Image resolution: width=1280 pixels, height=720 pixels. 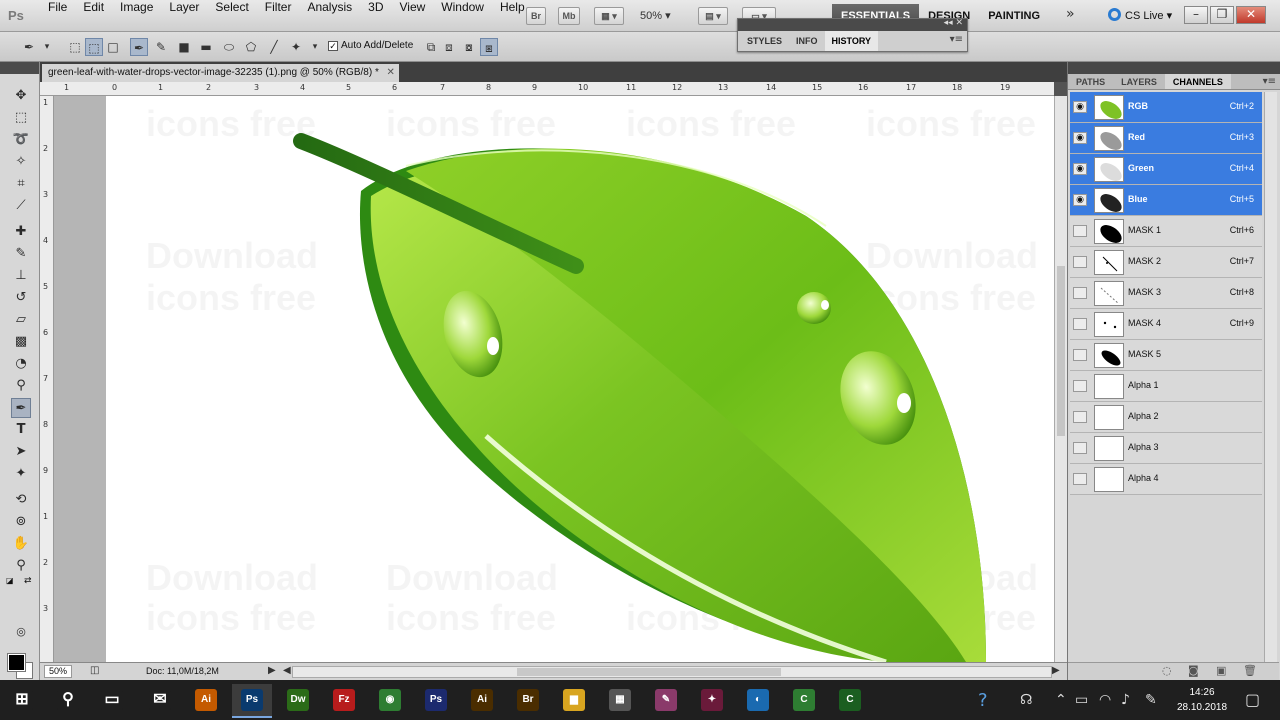 What do you see at coordinates (21, 500) in the screenshot?
I see `3d-rotate-tool-icon: ⟲` at bounding box center [21, 500].